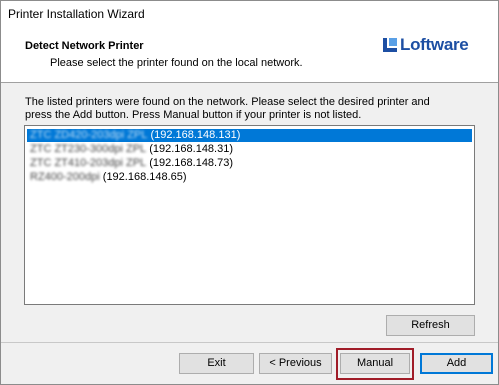 The height and width of the screenshot is (385, 499). What do you see at coordinates (249, 82) in the screenshot?
I see `header-divider` at bounding box center [249, 82].